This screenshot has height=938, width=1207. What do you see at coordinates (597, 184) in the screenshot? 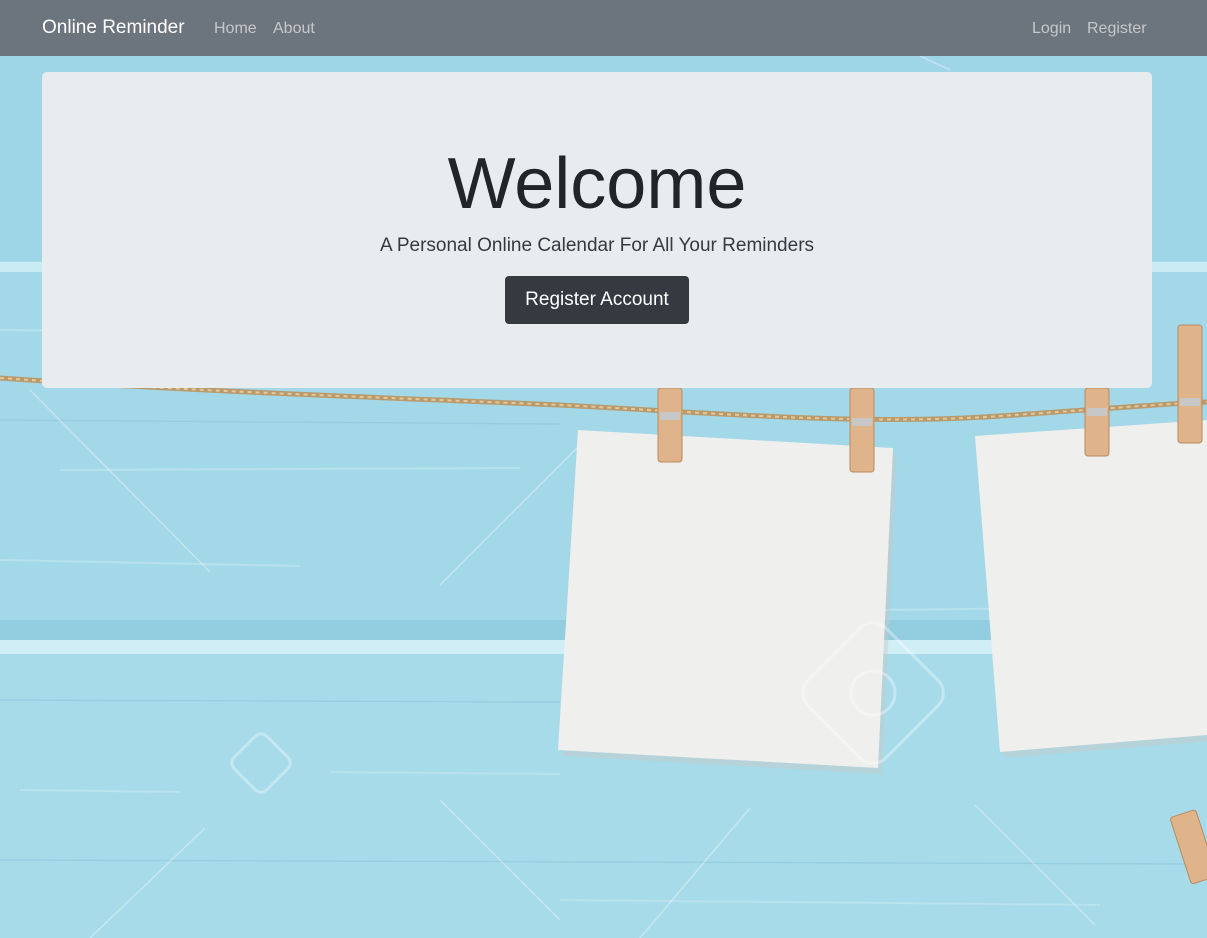
I see `hero-title: Welcome` at bounding box center [597, 184].